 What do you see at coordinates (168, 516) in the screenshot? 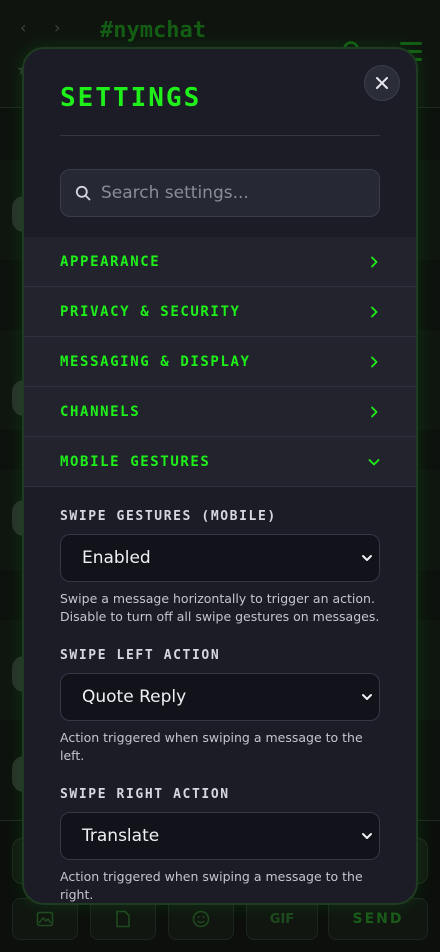
I see `swipe-gestures-label: SWIPE GESTURES (MOBILE)` at bounding box center [168, 516].